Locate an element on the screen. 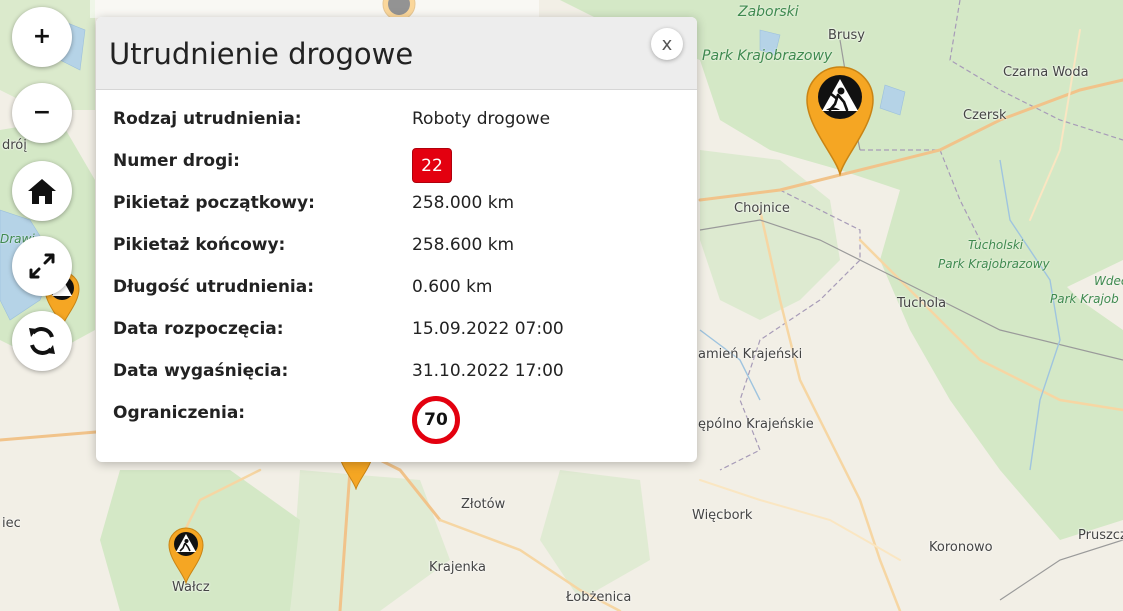 The image size is (1123, 611). detail-value: 258.000 km is located at coordinates (463, 203).